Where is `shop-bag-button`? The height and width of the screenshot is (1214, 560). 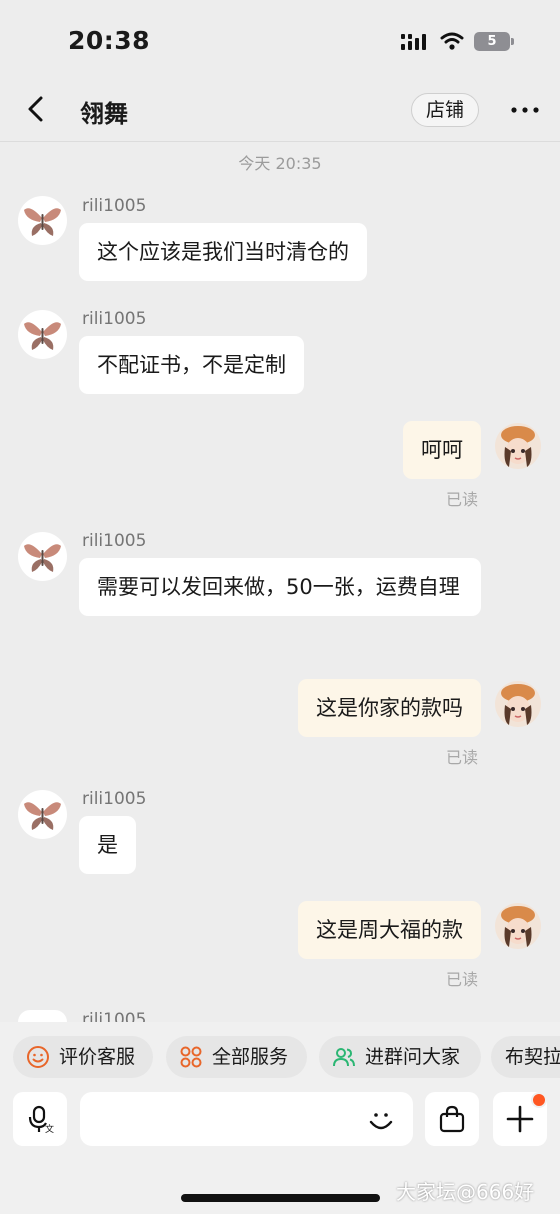
shop-bag-button is located at coordinates (452, 1119).